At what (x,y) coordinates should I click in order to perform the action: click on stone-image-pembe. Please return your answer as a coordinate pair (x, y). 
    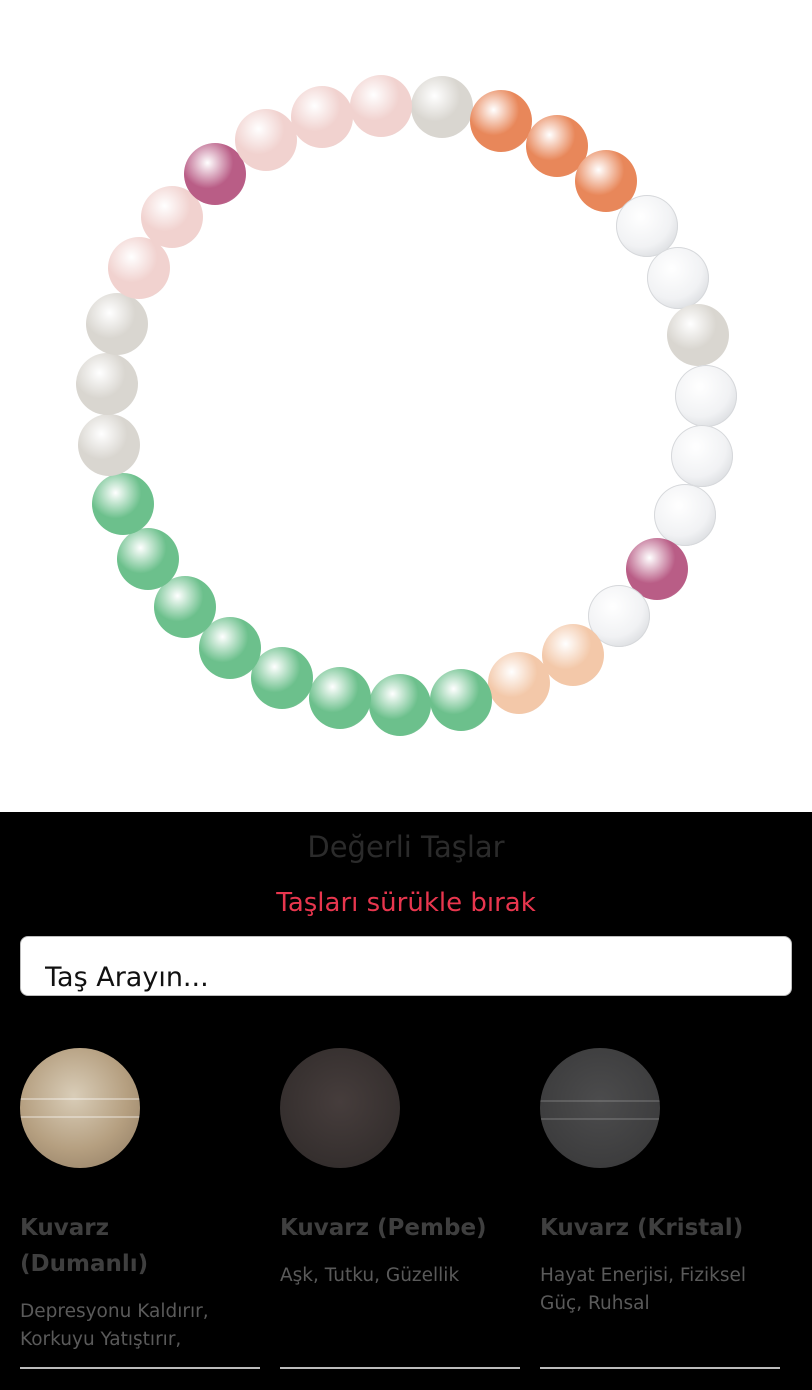
    Looking at the image, I should click on (340, 1108).